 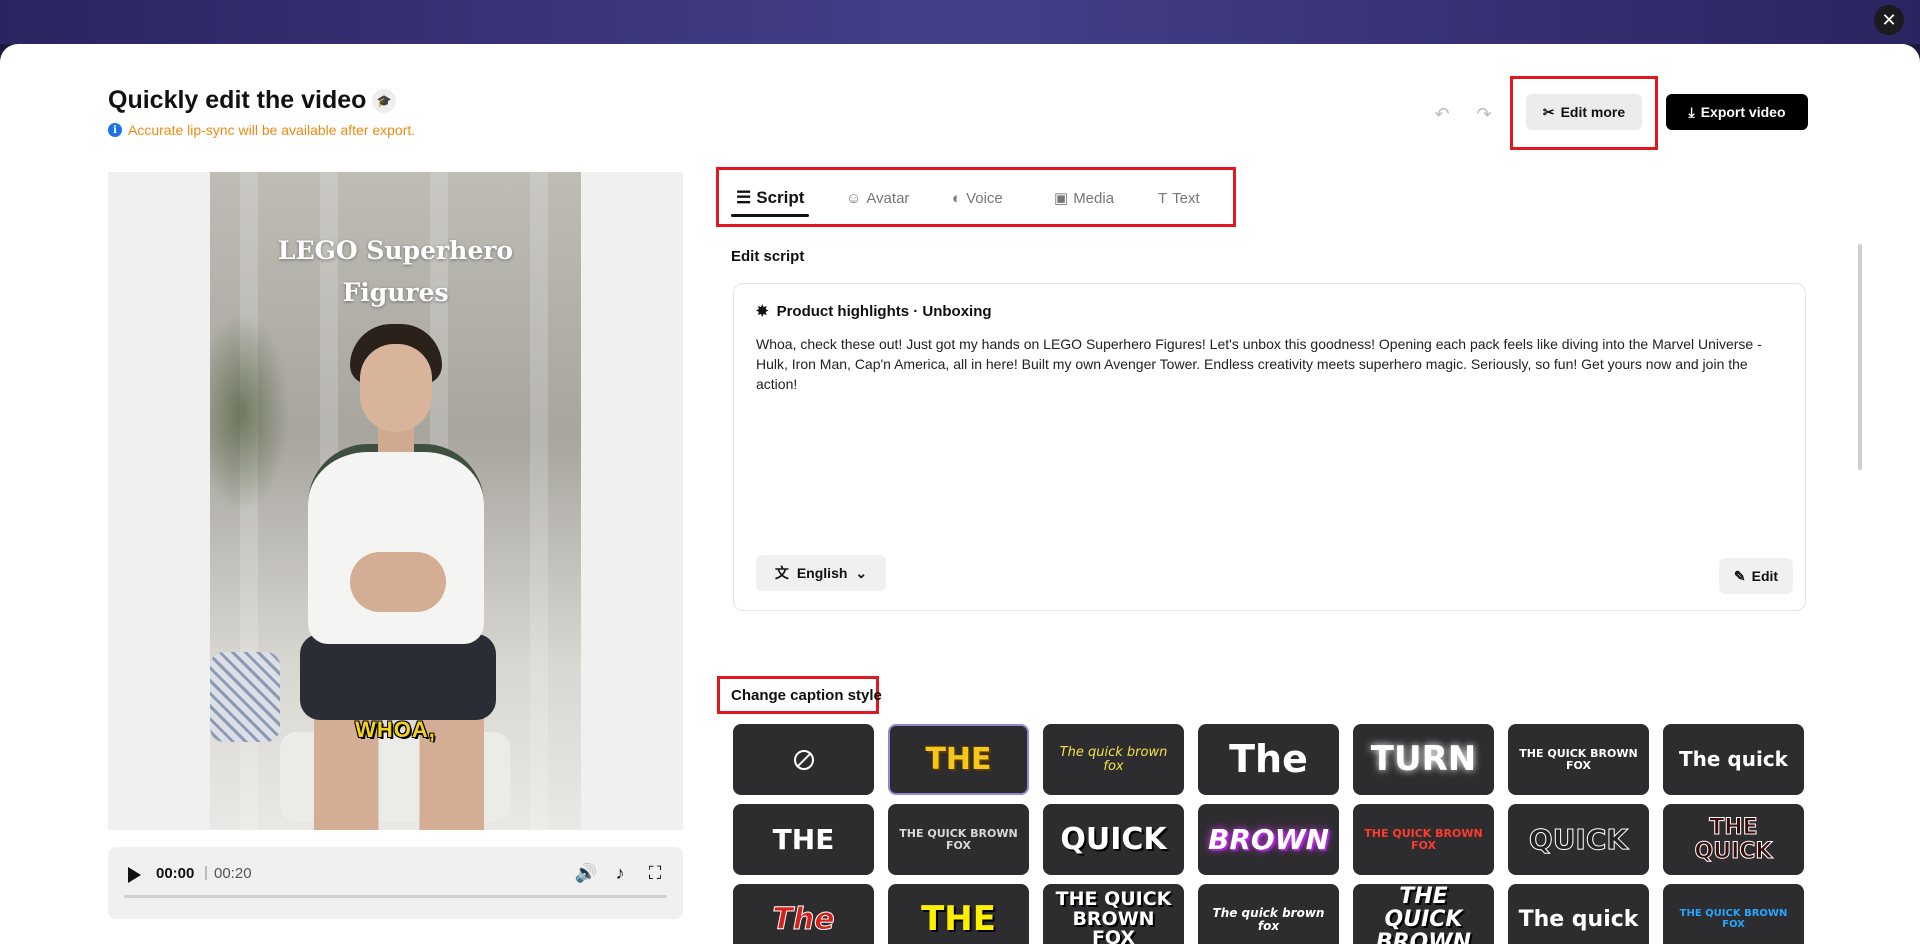 What do you see at coordinates (237, 100) in the screenshot?
I see `page-title: Quickly edit the video` at bounding box center [237, 100].